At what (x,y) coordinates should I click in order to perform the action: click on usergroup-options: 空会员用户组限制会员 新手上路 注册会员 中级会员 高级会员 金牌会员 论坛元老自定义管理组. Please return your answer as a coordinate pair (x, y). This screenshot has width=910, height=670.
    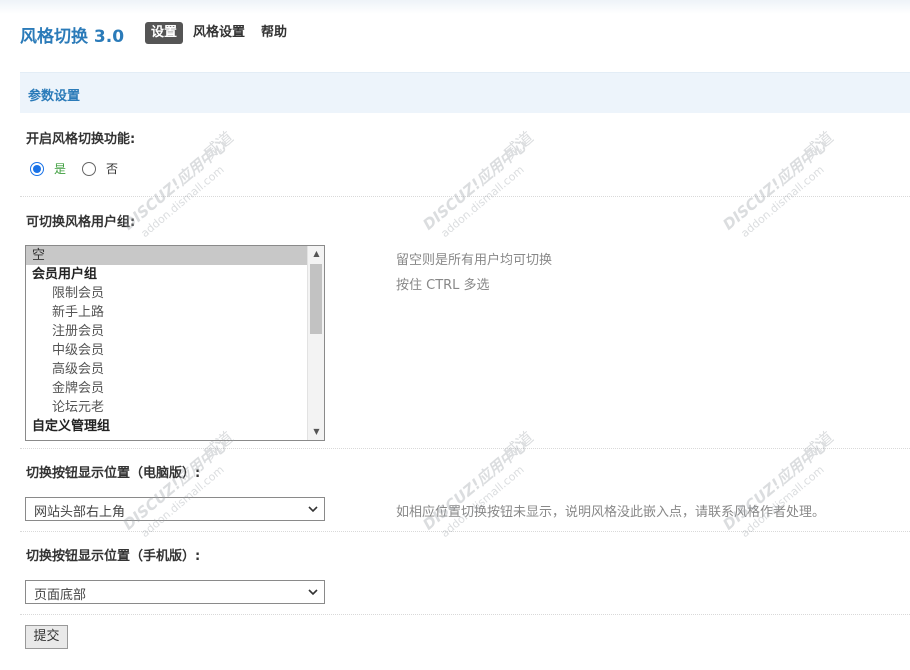
    Looking at the image, I should click on (167, 341).